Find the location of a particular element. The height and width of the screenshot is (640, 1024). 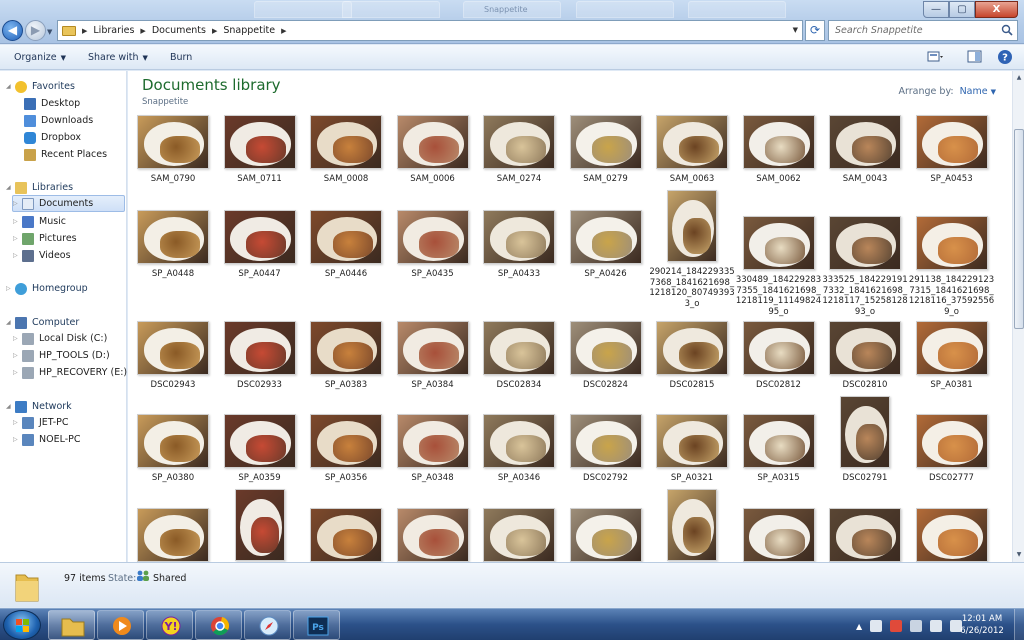

sidebar-item-videos: ▷ Videos is located at coordinates (42, 255).